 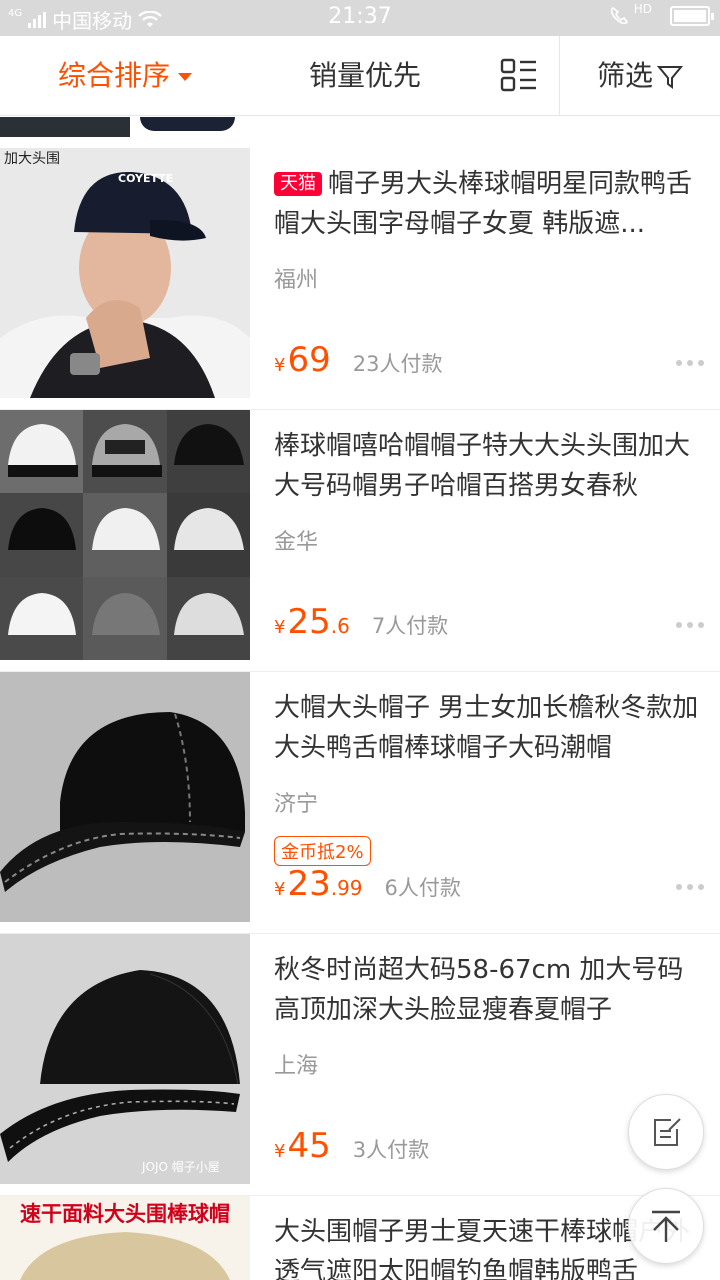 What do you see at coordinates (296, 804) in the screenshot?
I see `item-location: 济宁` at bounding box center [296, 804].